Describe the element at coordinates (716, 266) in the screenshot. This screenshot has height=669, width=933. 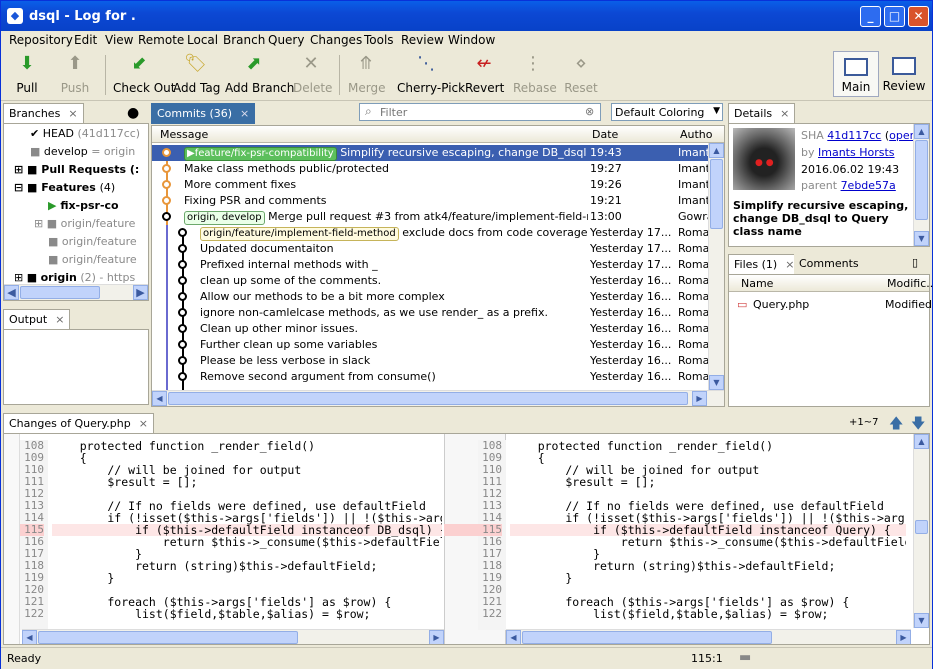
I see `commits-vscroll: ▲ ▼` at that location.